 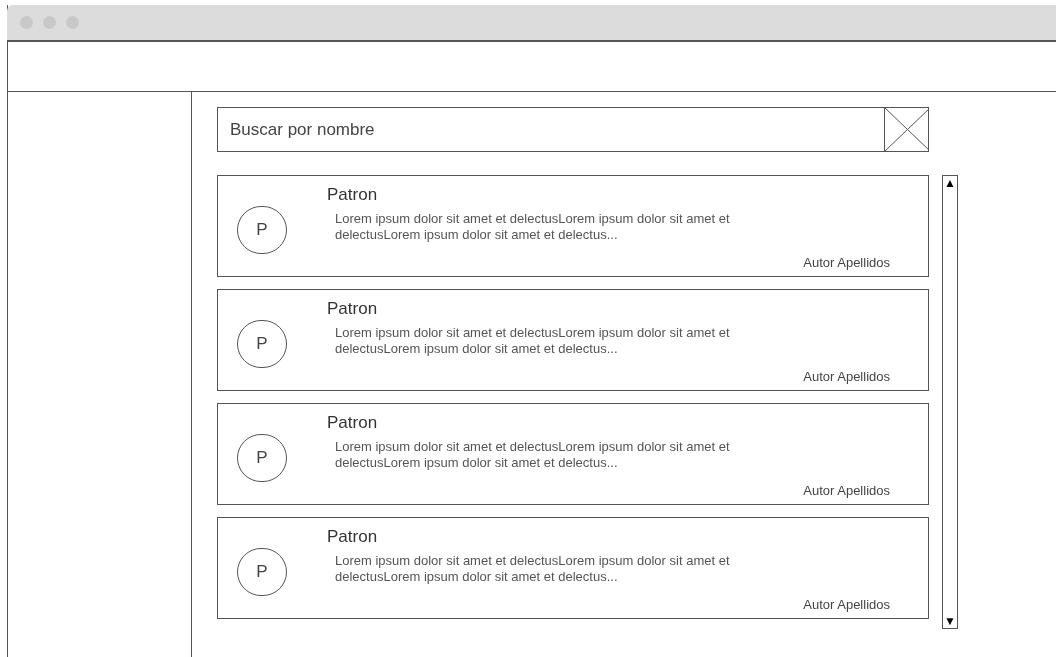 What do you see at coordinates (950, 621) in the screenshot?
I see `scroll-down-arrow: ▼` at bounding box center [950, 621].